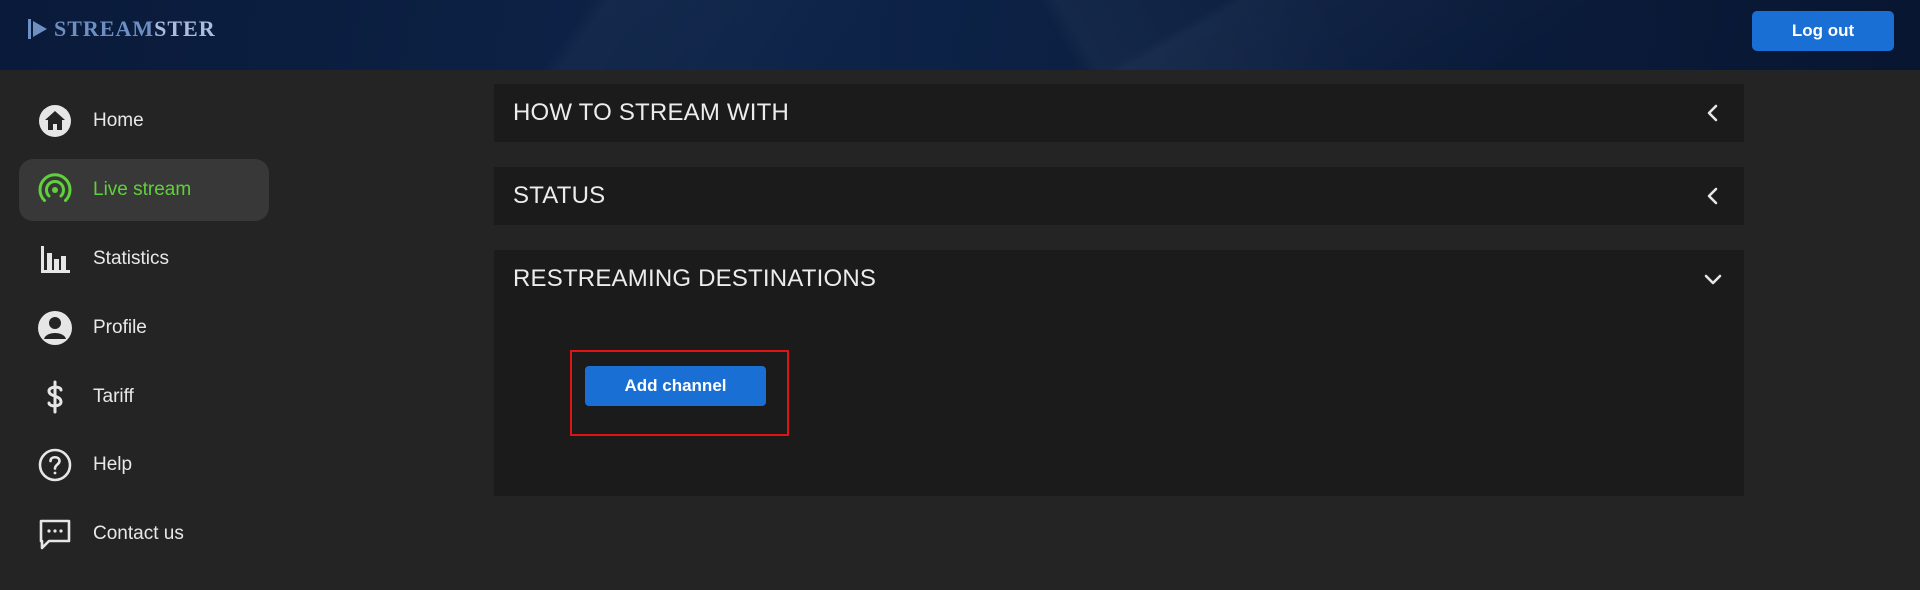 This screenshot has width=1920, height=590. I want to click on sidebar-item-live-stream: Live stream, so click(144, 190).